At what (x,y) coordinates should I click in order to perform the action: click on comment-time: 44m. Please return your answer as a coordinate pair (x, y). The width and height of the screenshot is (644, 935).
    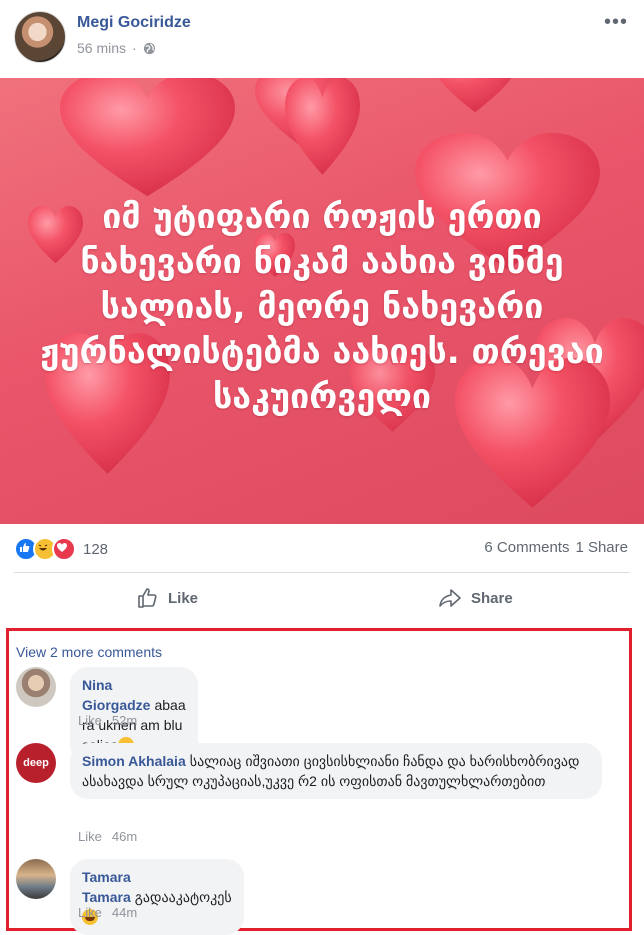
    Looking at the image, I should click on (124, 912).